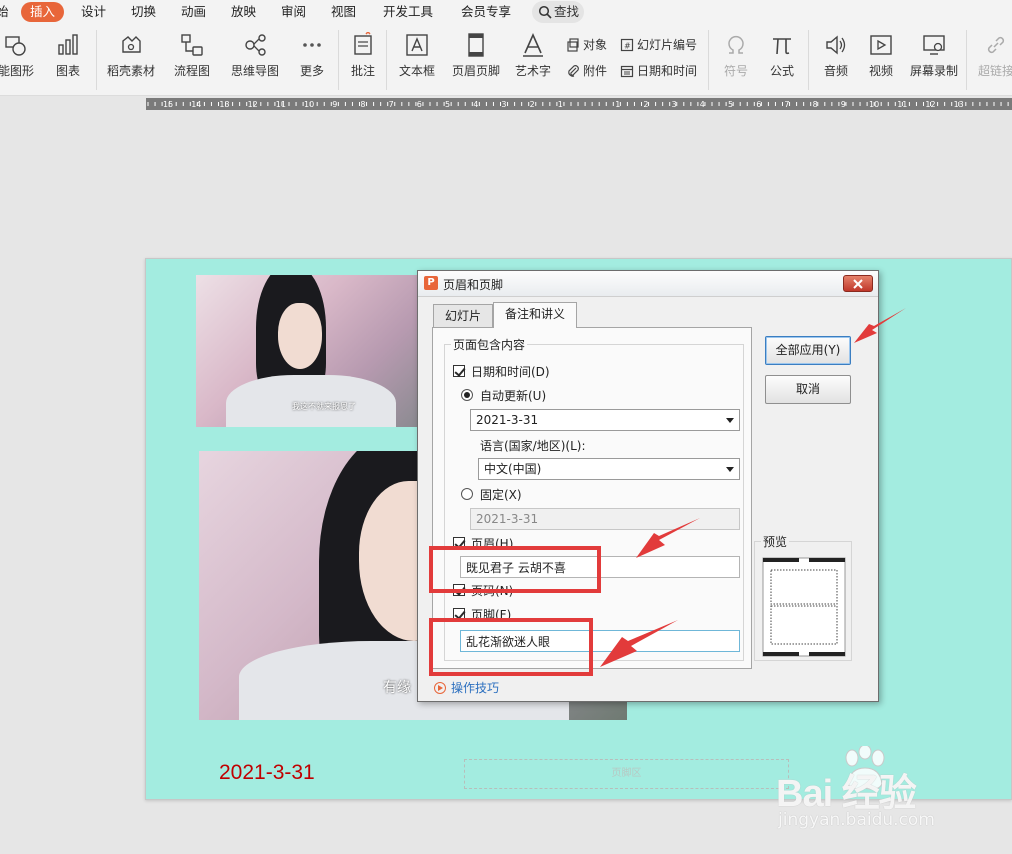 This screenshot has height=854, width=1012. Describe the element at coordinates (835, 71) in the screenshot. I see `audio-label: 音频` at that location.